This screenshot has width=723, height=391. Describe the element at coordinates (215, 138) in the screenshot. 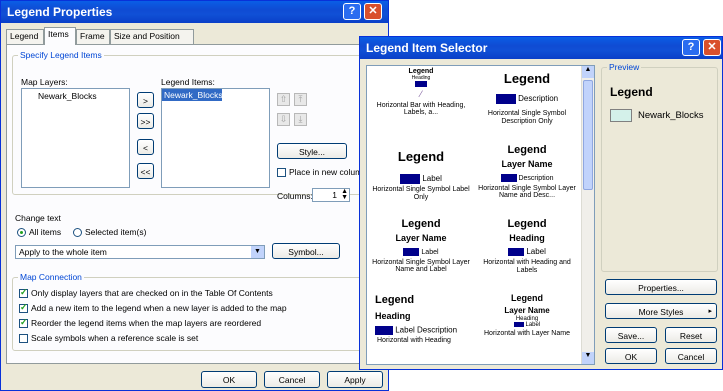

I see `legend-items-list: Newark_Blocks` at that location.